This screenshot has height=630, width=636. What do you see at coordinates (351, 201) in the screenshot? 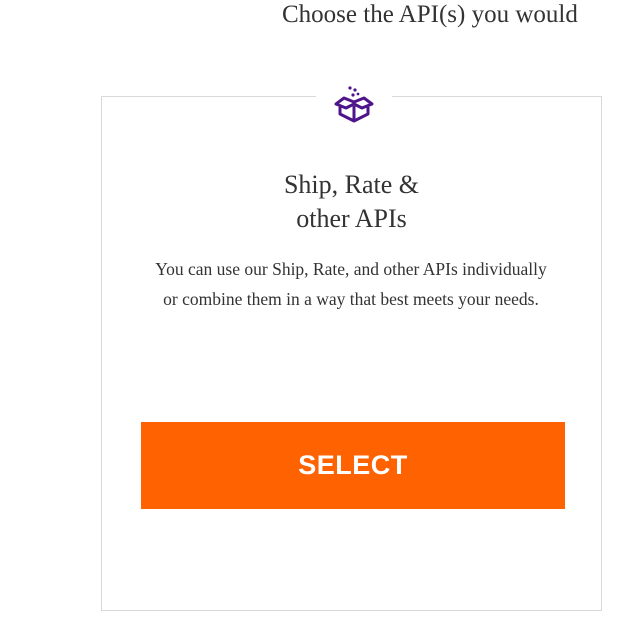
I see `card-title: Ship, Rate & other APIs` at bounding box center [351, 201].